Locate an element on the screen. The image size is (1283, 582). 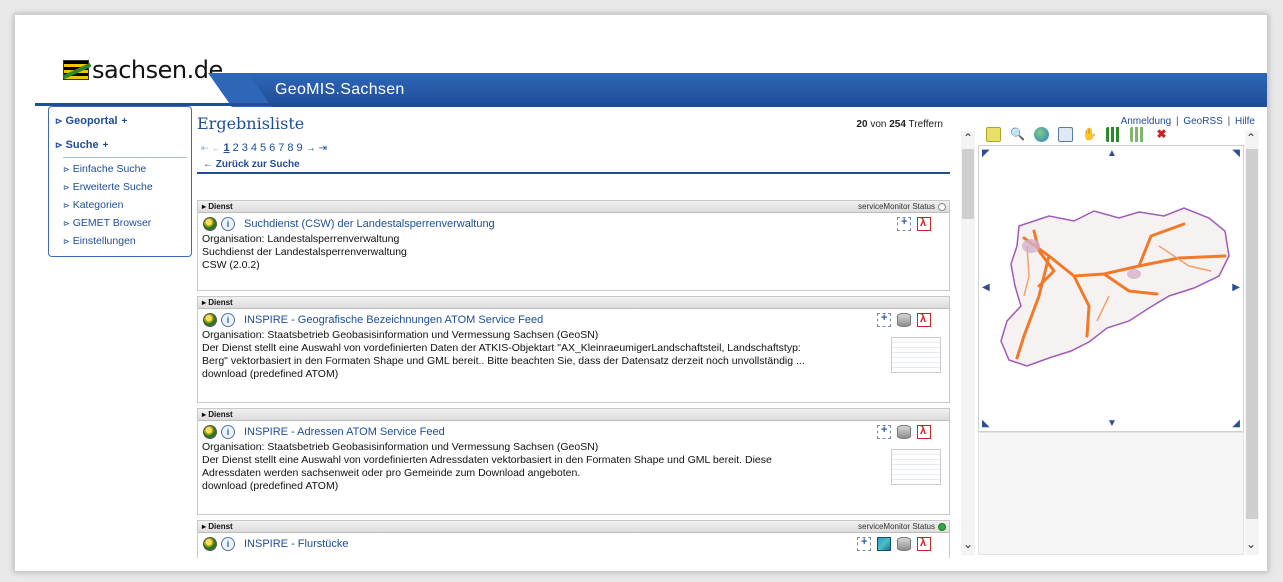
result-organisation: Organisation: Landestalsperrenverwaltung is located at coordinates (301, 239).